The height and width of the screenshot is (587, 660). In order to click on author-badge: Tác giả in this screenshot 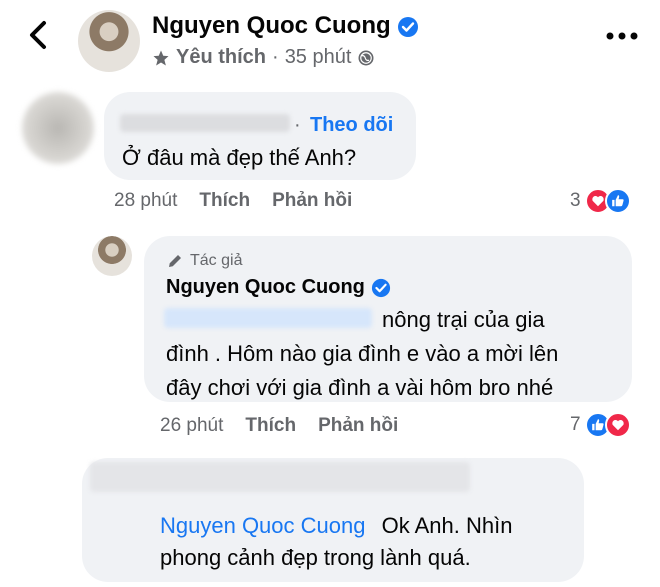, I will do `click(204, 261)`.